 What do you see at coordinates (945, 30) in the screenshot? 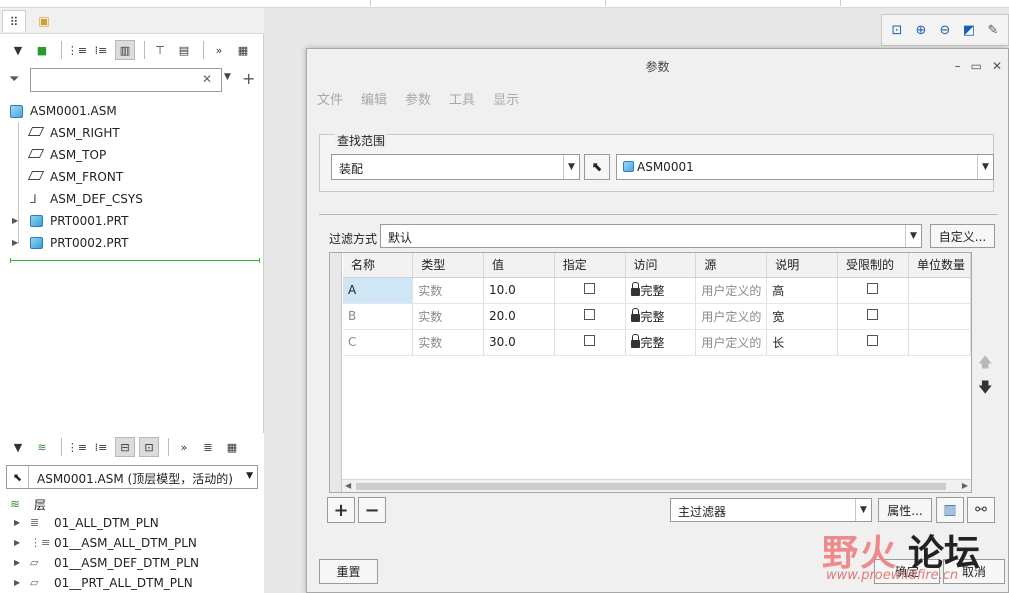
I see `zoom-out-icon: ⊖` at bounding box center [945, 30].